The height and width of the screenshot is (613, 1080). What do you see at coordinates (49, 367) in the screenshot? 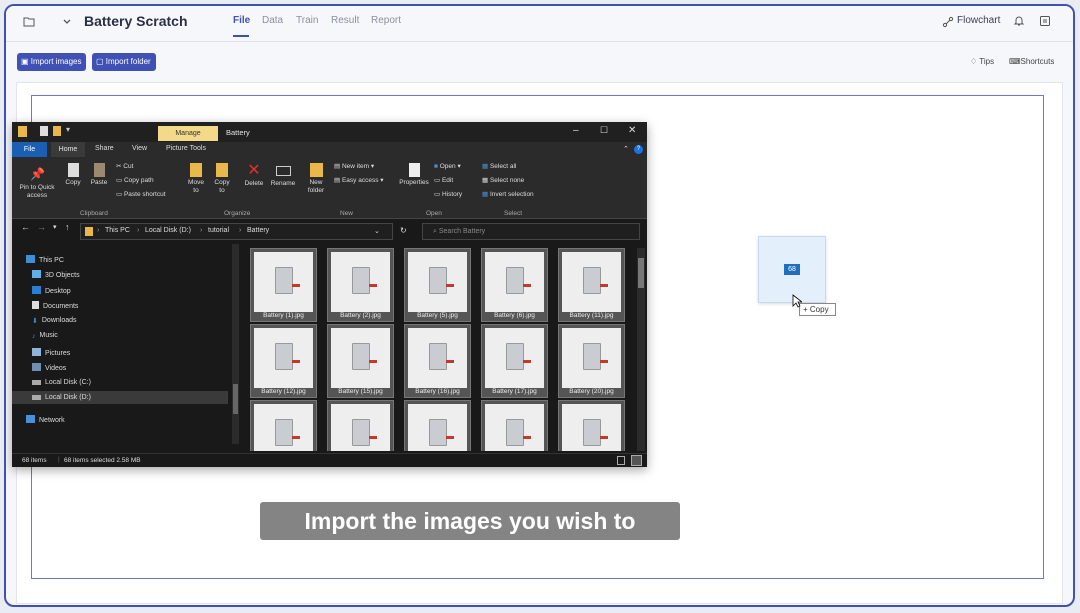
I see `nav-item-videos: Videos` at bounding box center [49, 367].